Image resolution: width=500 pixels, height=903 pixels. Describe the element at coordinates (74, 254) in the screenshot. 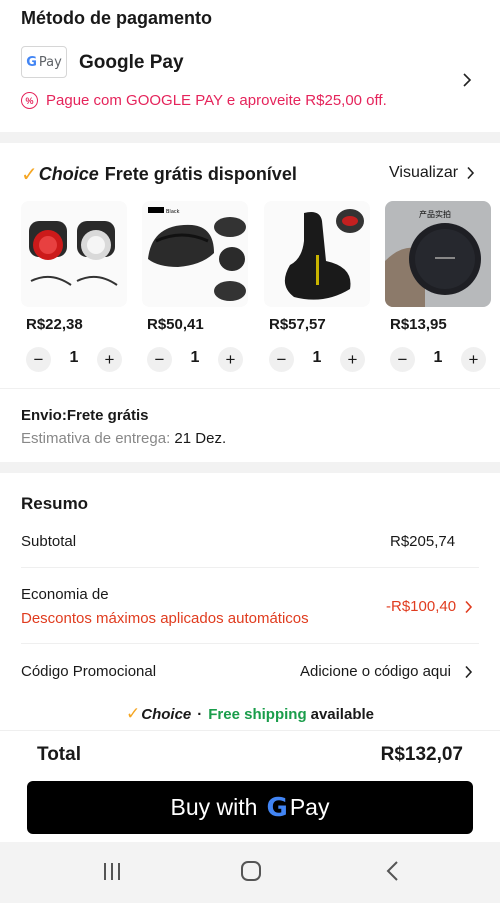

I see `product-image-bike-lights` at that location.